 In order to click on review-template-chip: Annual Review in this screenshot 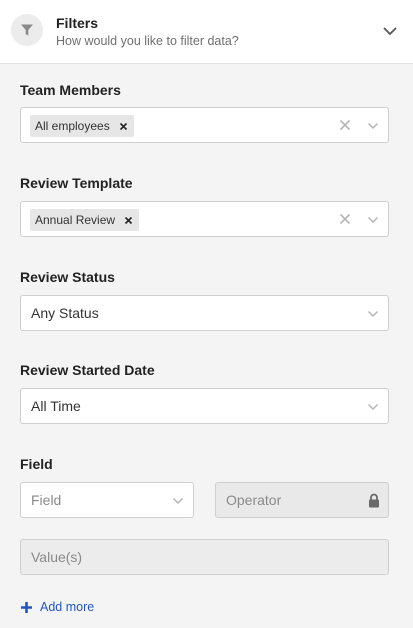, I will do `click(85, 220)`.